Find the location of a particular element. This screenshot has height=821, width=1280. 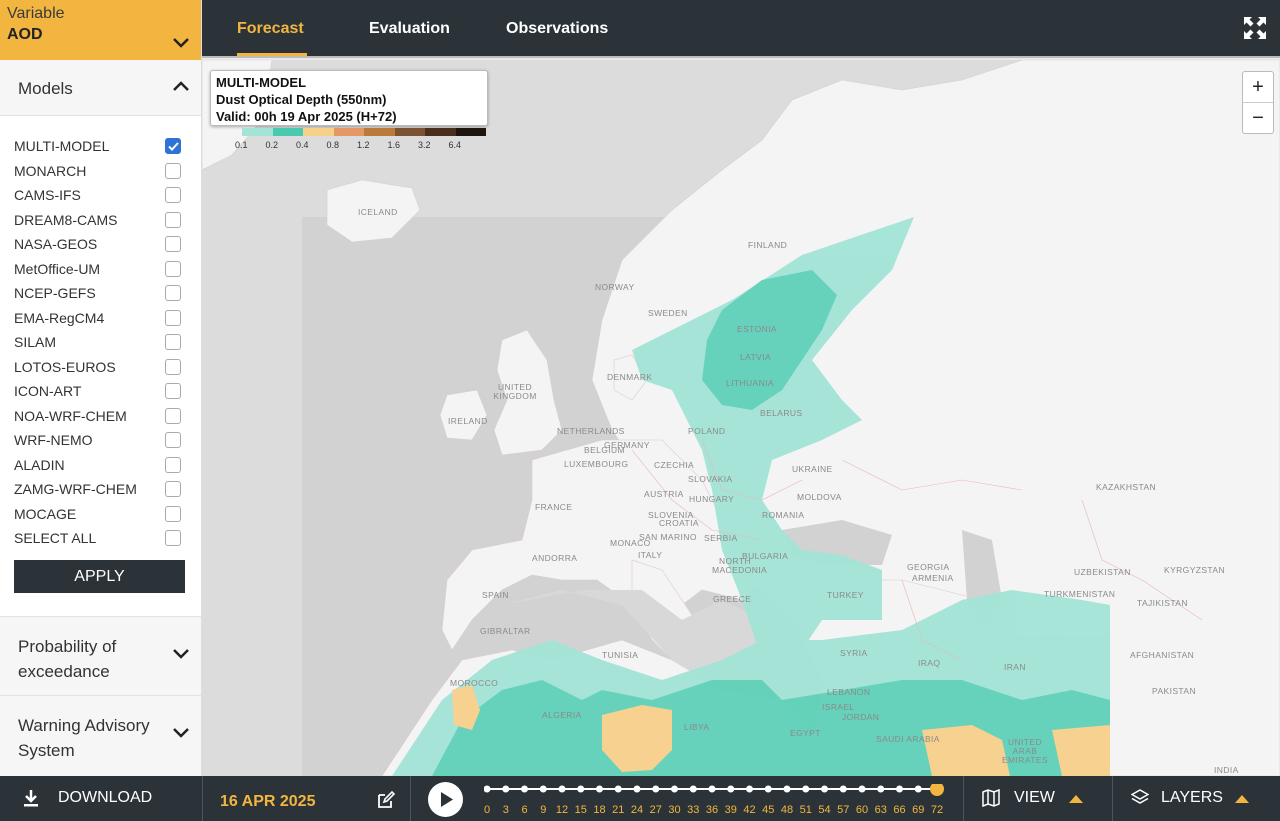

model-row: MOCAGE is located at coordinates (100, 514).